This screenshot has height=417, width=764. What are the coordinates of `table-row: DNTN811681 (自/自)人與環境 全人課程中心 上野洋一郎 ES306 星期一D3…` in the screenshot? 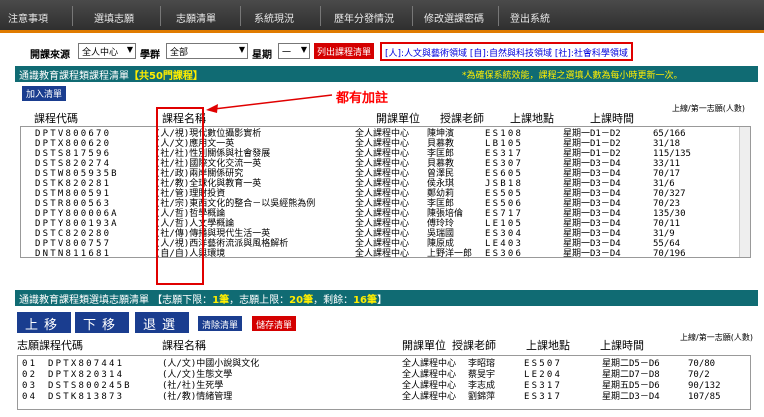 It's located at (380, 253).